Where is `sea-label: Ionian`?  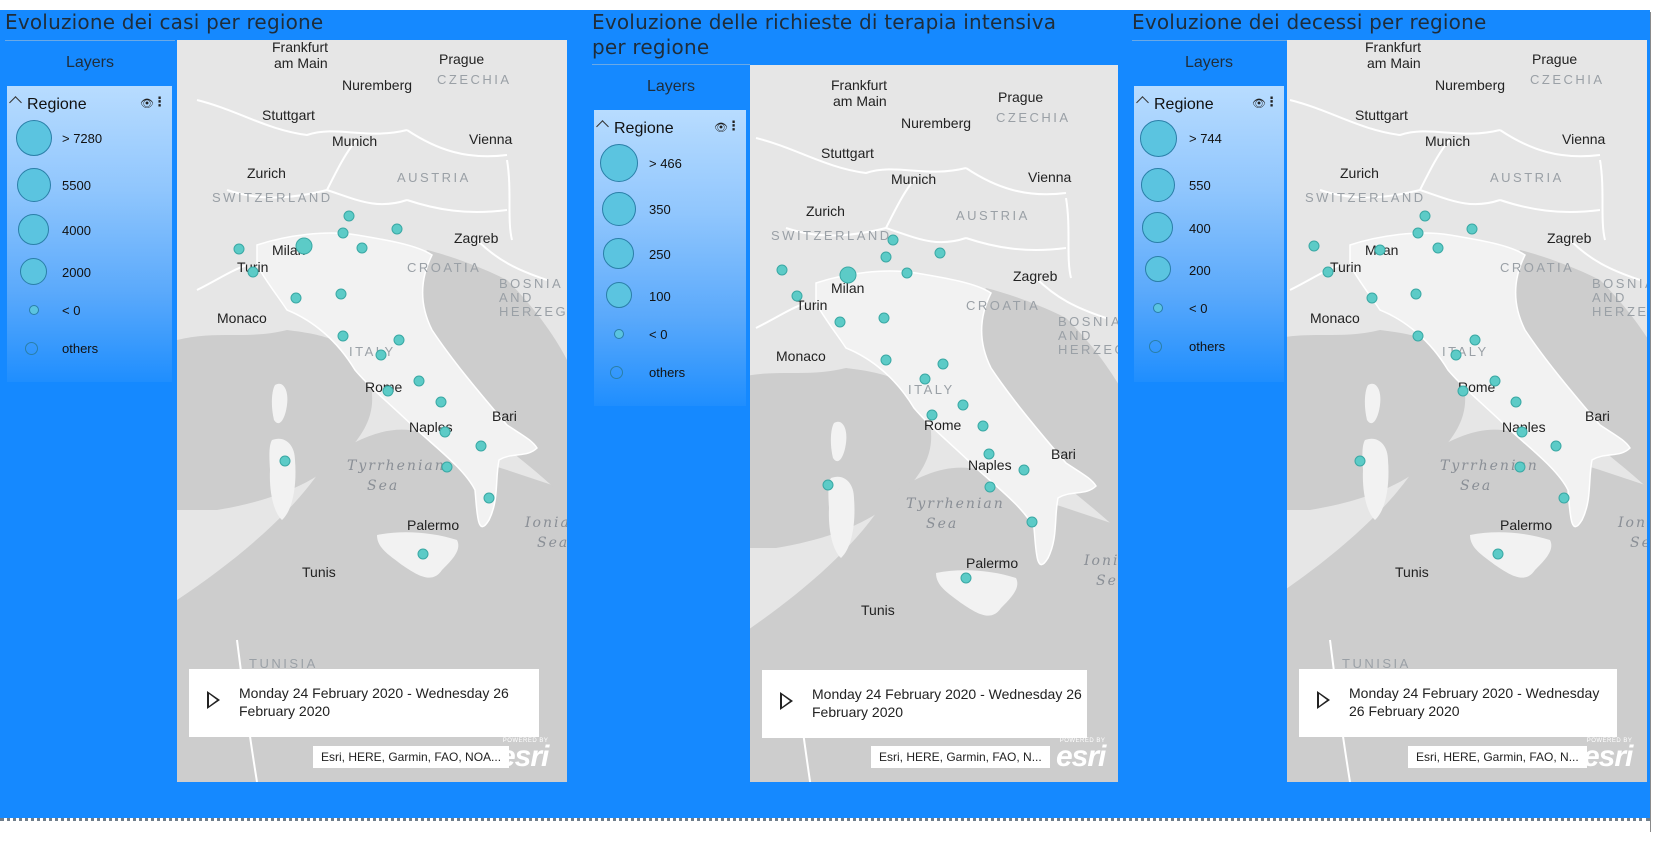
sea-label: Ionian is located at coordinates (1632, 523).